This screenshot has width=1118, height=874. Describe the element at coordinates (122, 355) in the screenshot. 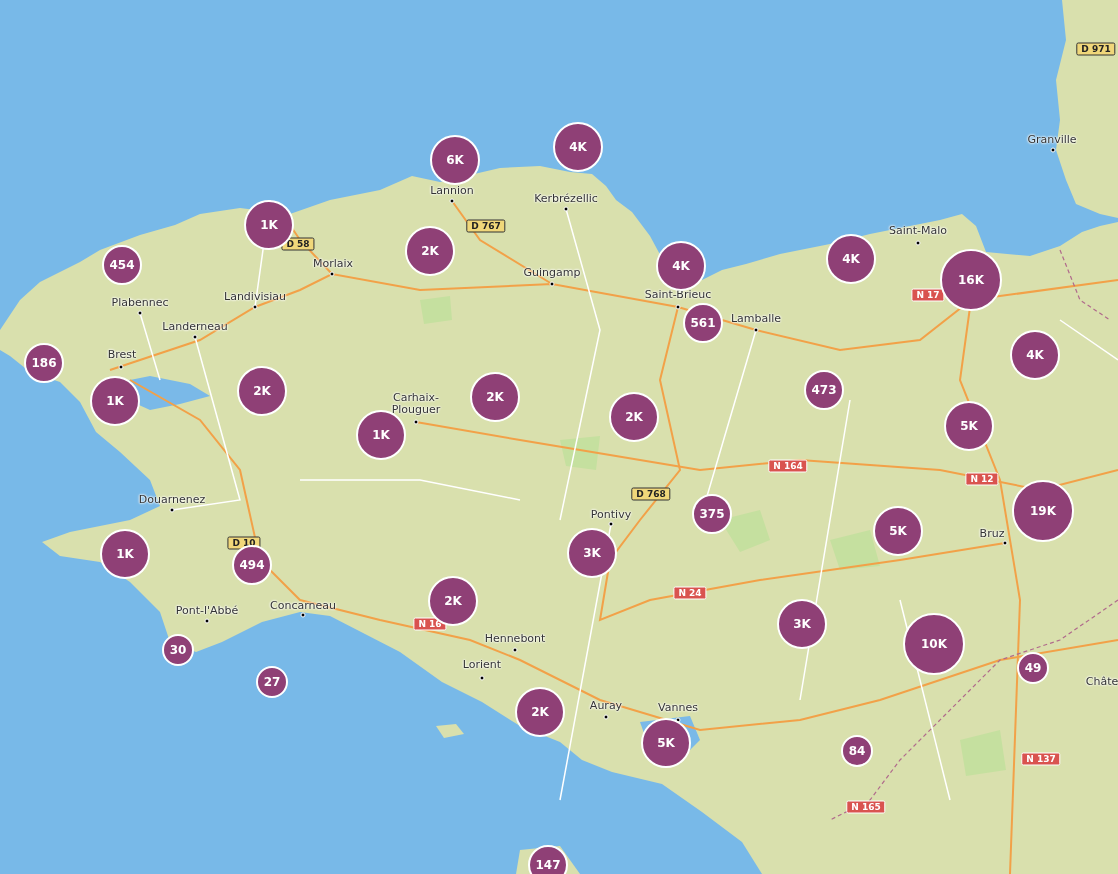

I see `place-label: Brest` at that location.